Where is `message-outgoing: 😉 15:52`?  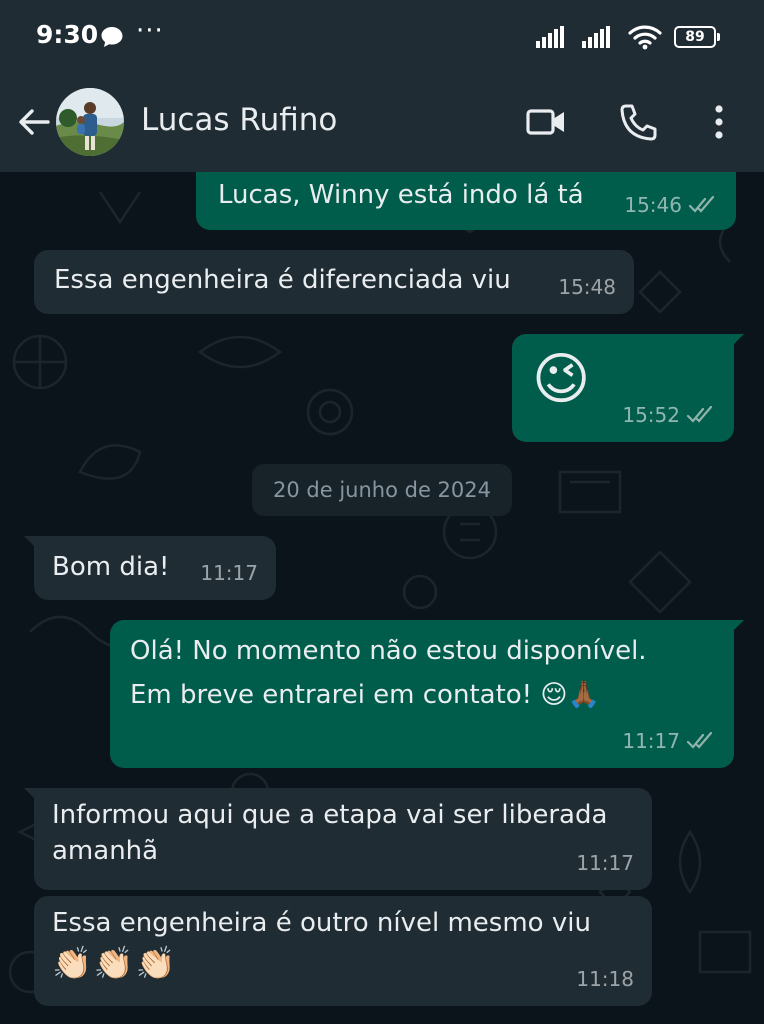
message-outgoing: 😉 15:52 is located at coordinates (628, 388).